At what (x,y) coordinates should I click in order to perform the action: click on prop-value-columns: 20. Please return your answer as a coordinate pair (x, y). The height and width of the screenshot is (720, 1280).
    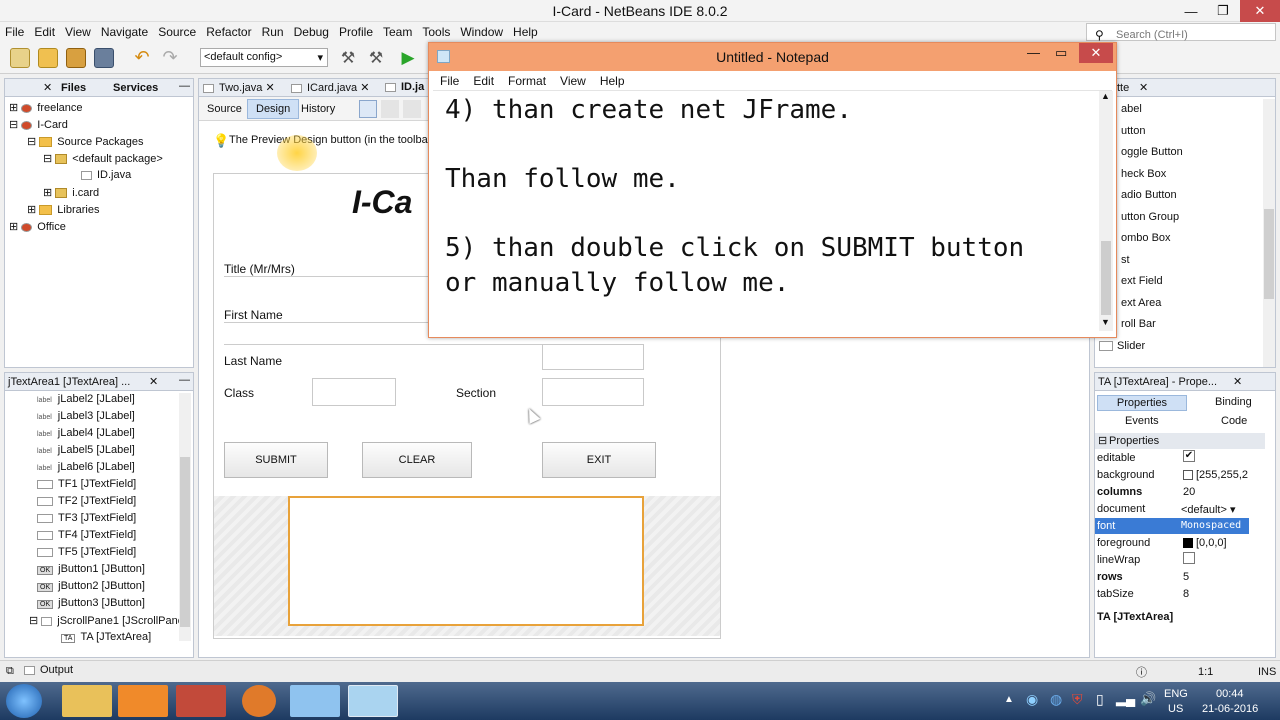
    Looking at the image, I should click on (1189, 492).